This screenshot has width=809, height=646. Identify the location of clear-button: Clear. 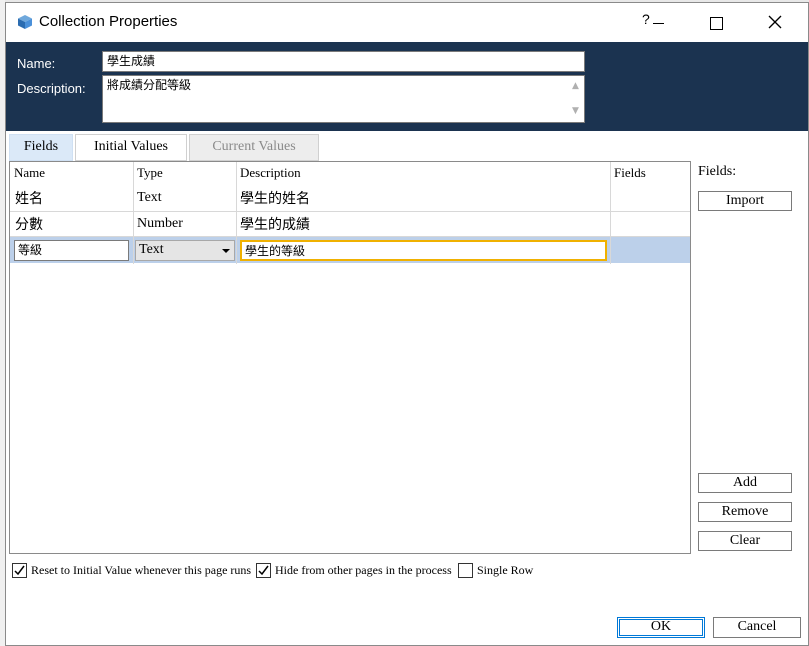
(745, 541).